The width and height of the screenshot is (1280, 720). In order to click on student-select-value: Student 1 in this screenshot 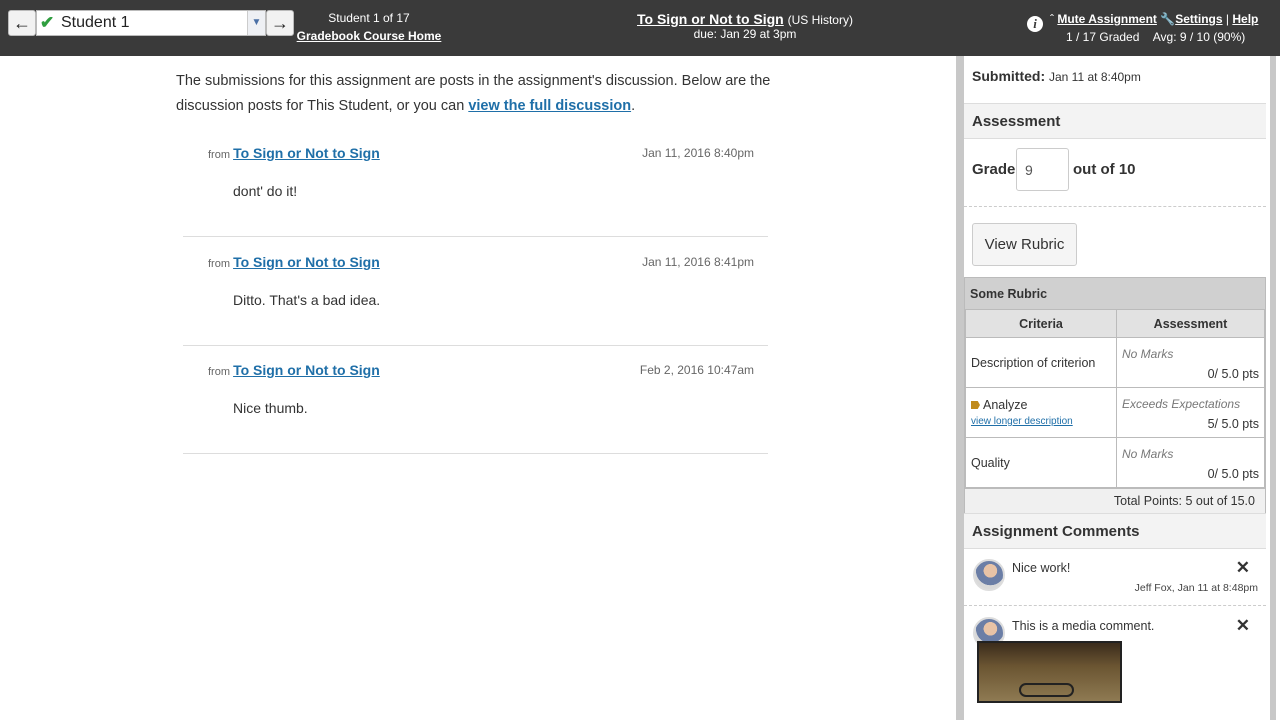, I will do `click(95, 22)`.